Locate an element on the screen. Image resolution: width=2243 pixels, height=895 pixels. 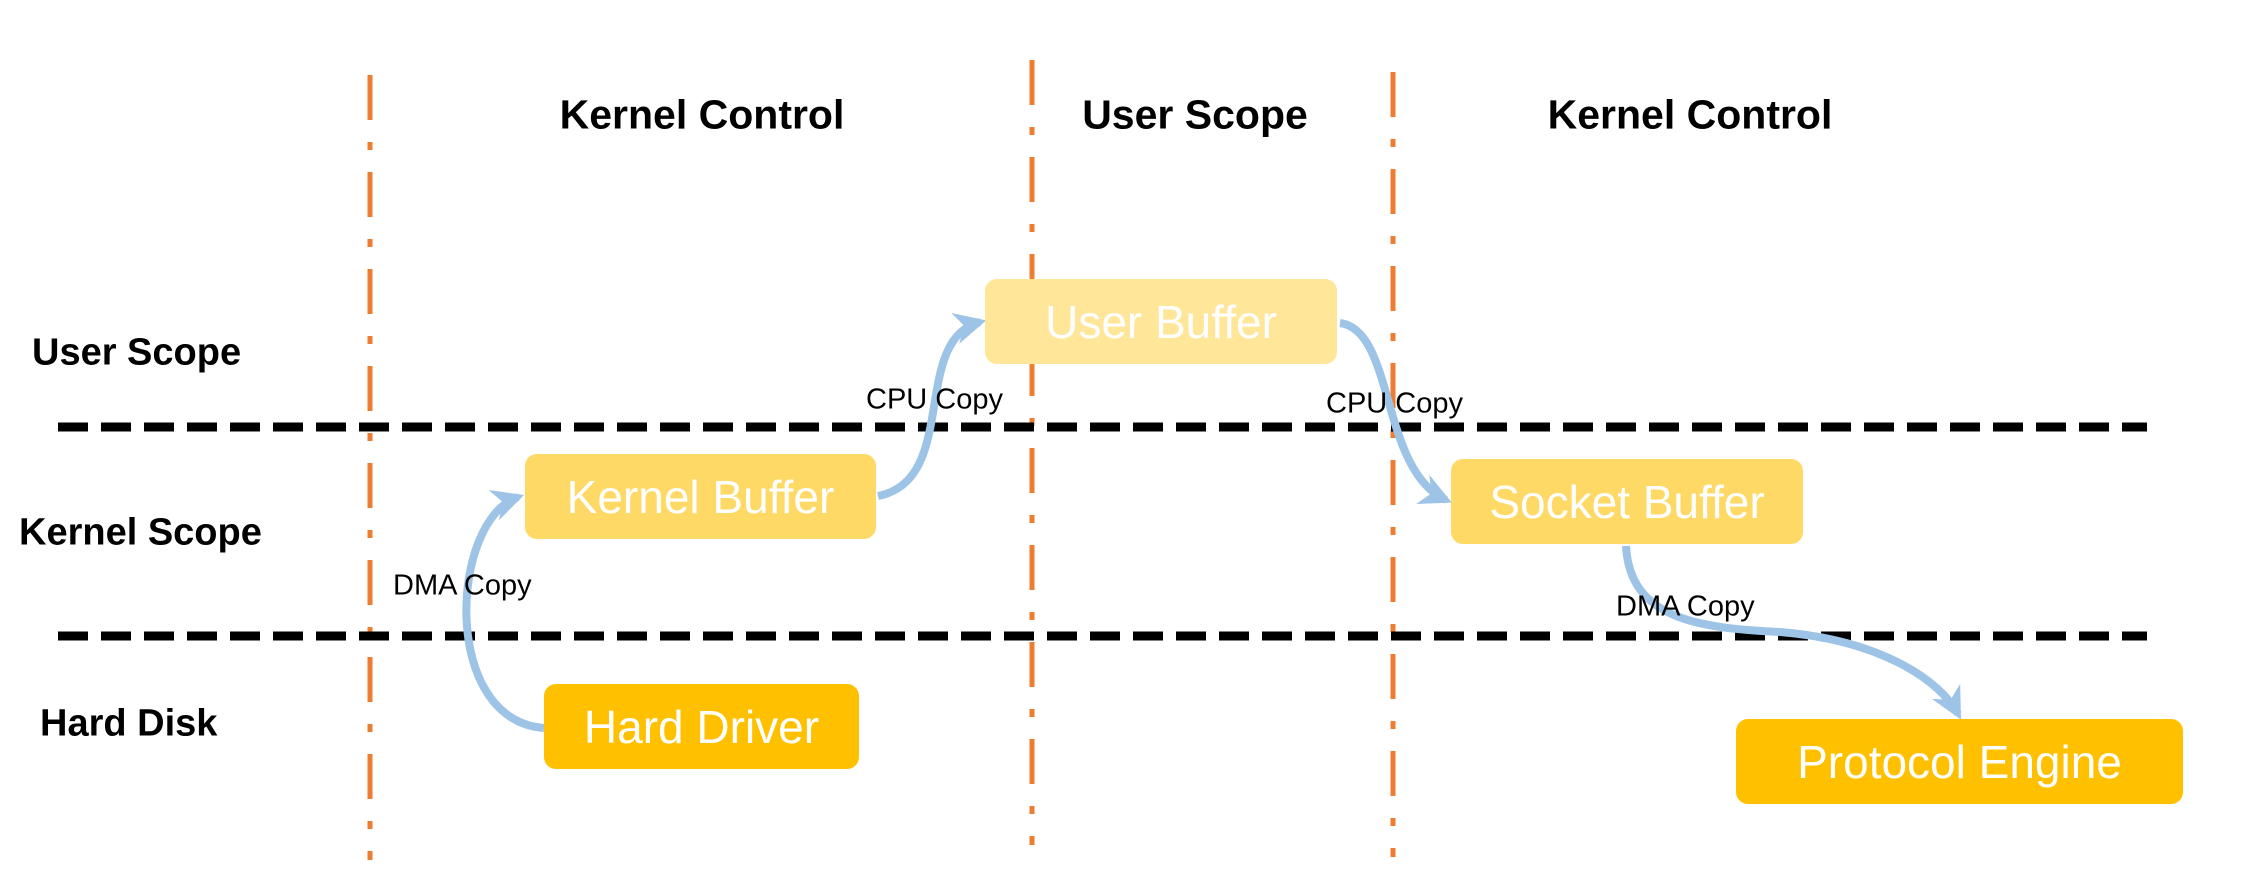
edge-label-dma-copy-2: DMA Copy is located at coordinates (1685, 606).